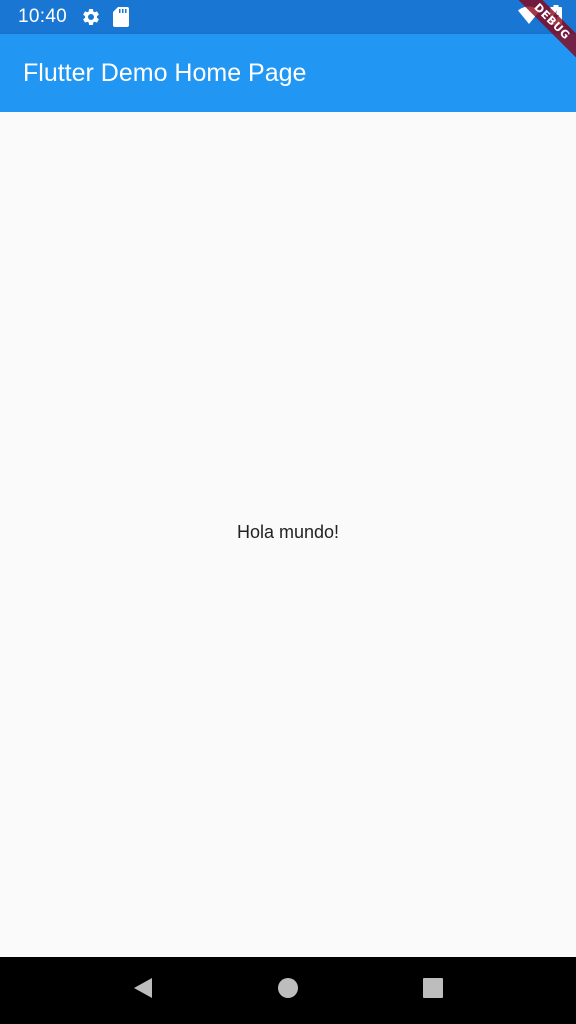 The width and height of the screenshot is (576, 1024). Describe the element at coordinates (91, 17) in the screenshot. I see `gear-icon` at that location.